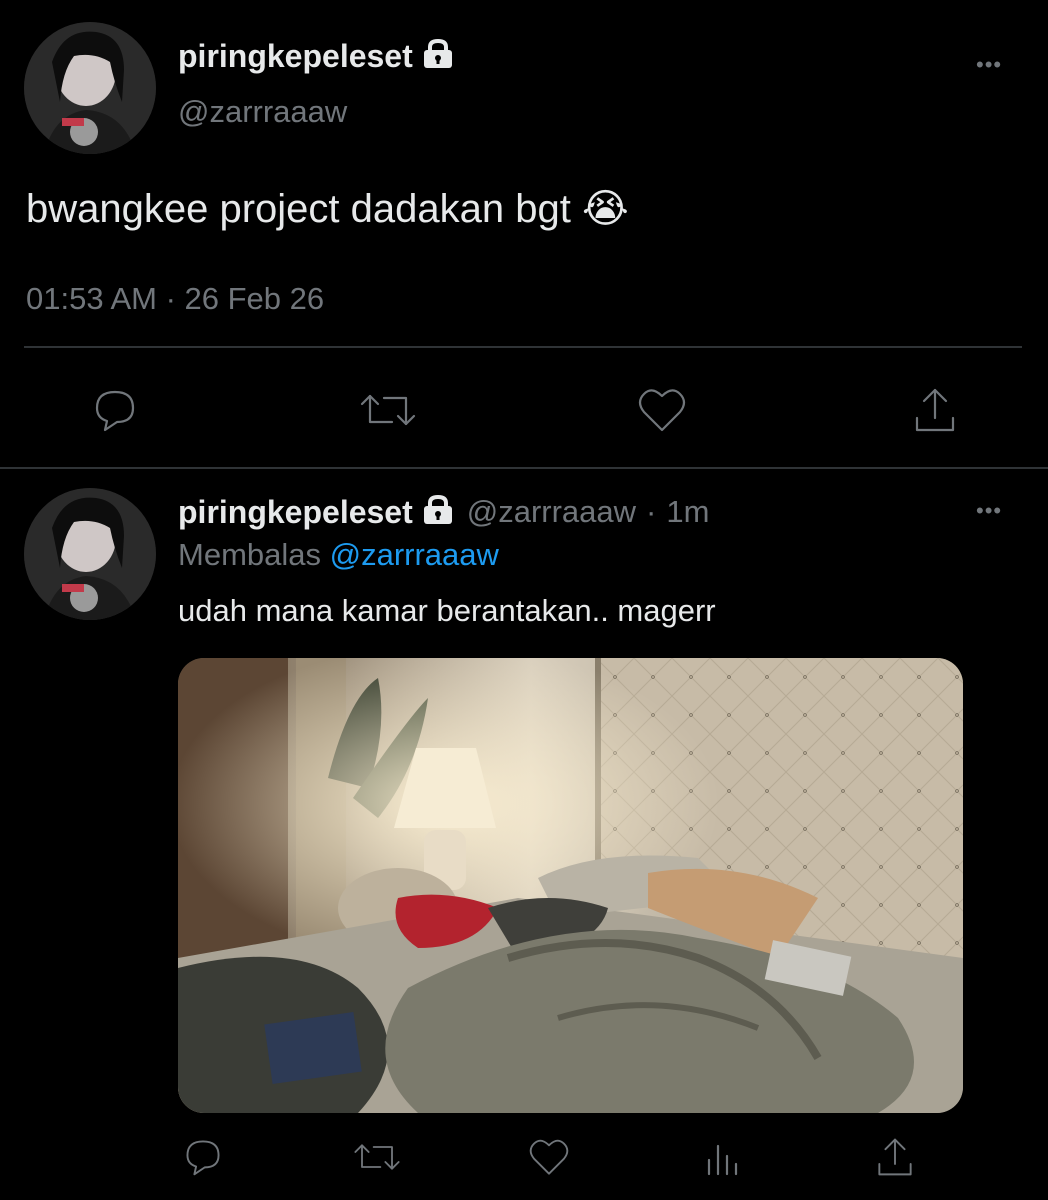  What do you see at coordinates (175, 299) in the screenshot?
I see `timestamp: 01:53 AM · 26 Feb 26` at bounding box center [175, 299].